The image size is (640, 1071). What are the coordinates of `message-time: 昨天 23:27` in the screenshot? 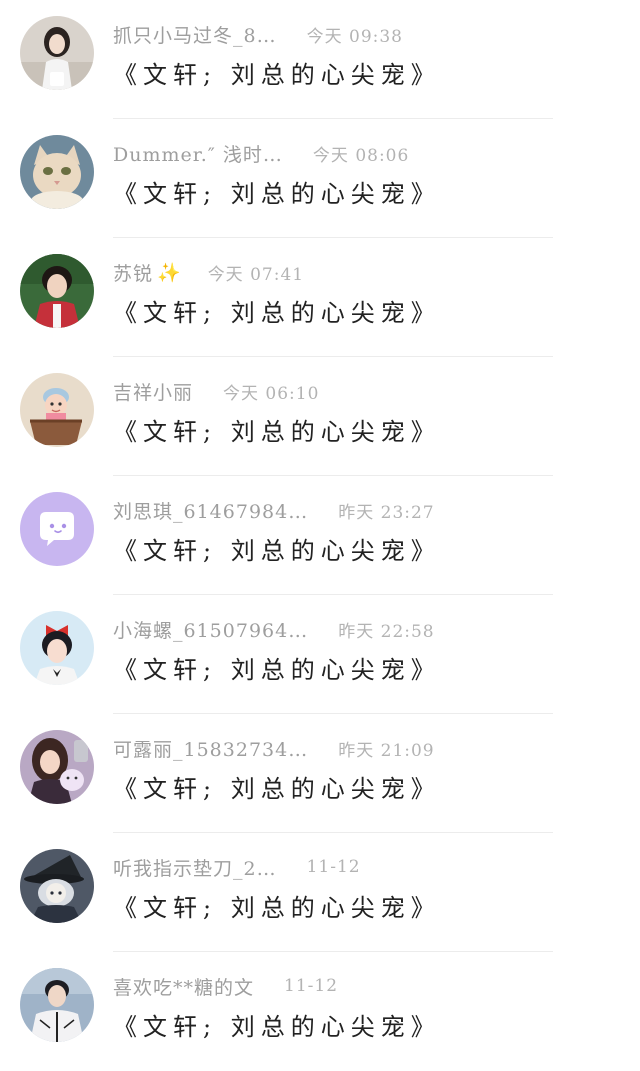 It's located at (386, 512).